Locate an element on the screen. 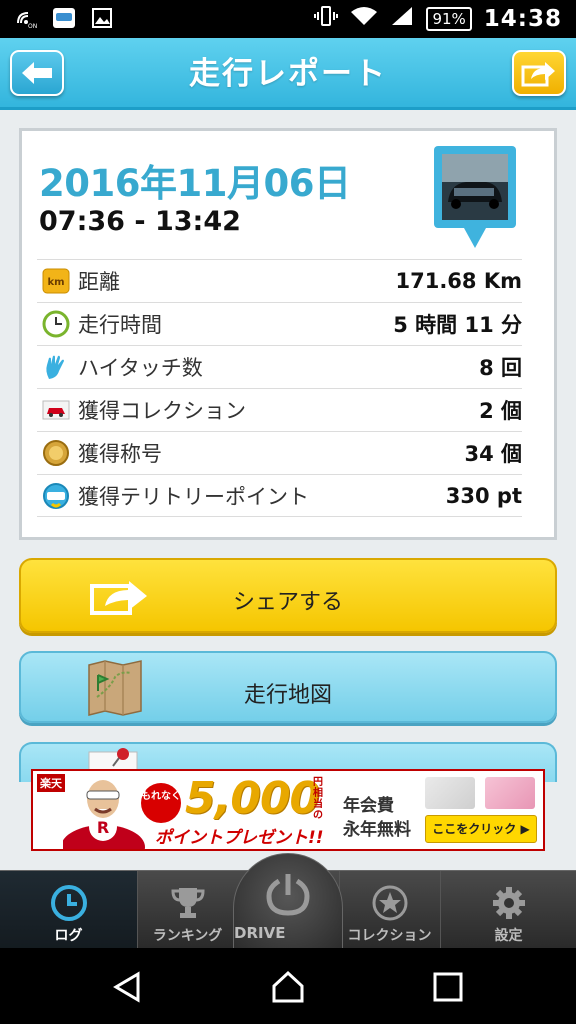  svg-text: km is located at coordinates (55, 282).